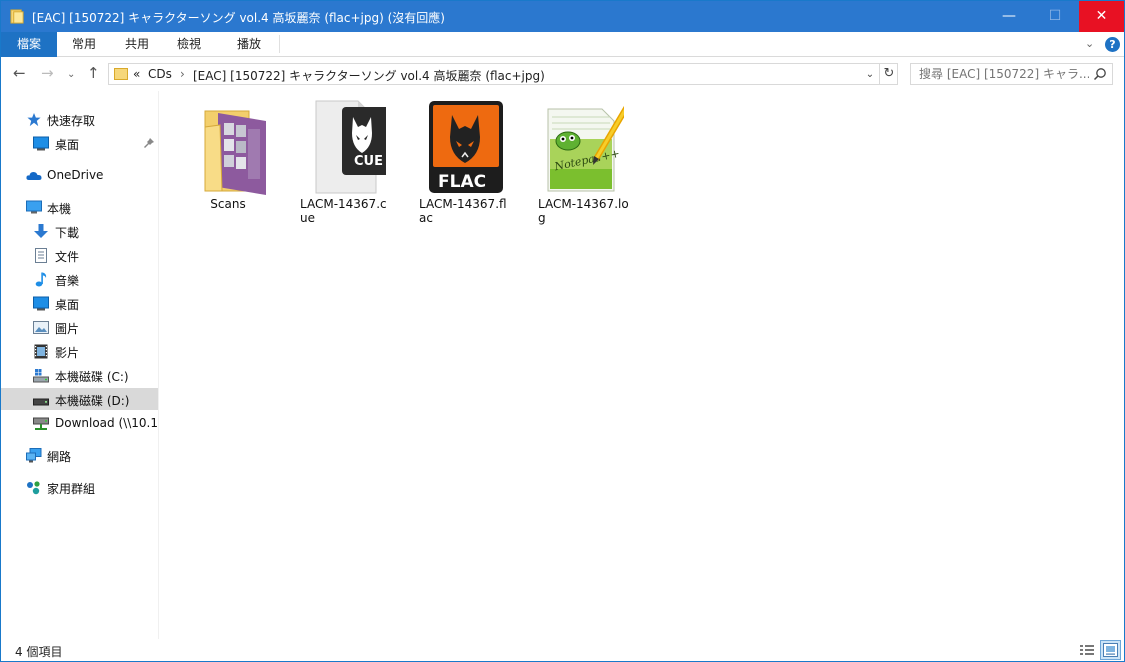 The image size is (1125, 662). I want to click on file-item-flac: FLAC LACM-14367.flac, so click(465, 164).